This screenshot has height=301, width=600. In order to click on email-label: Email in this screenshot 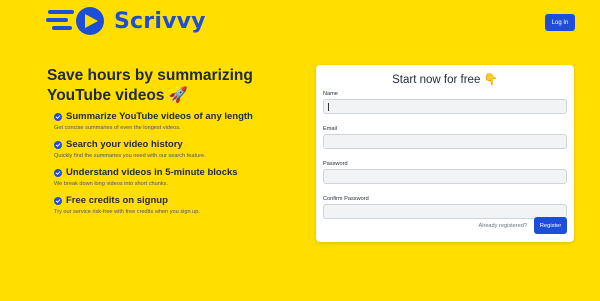, I will do `click(330, 129)`.